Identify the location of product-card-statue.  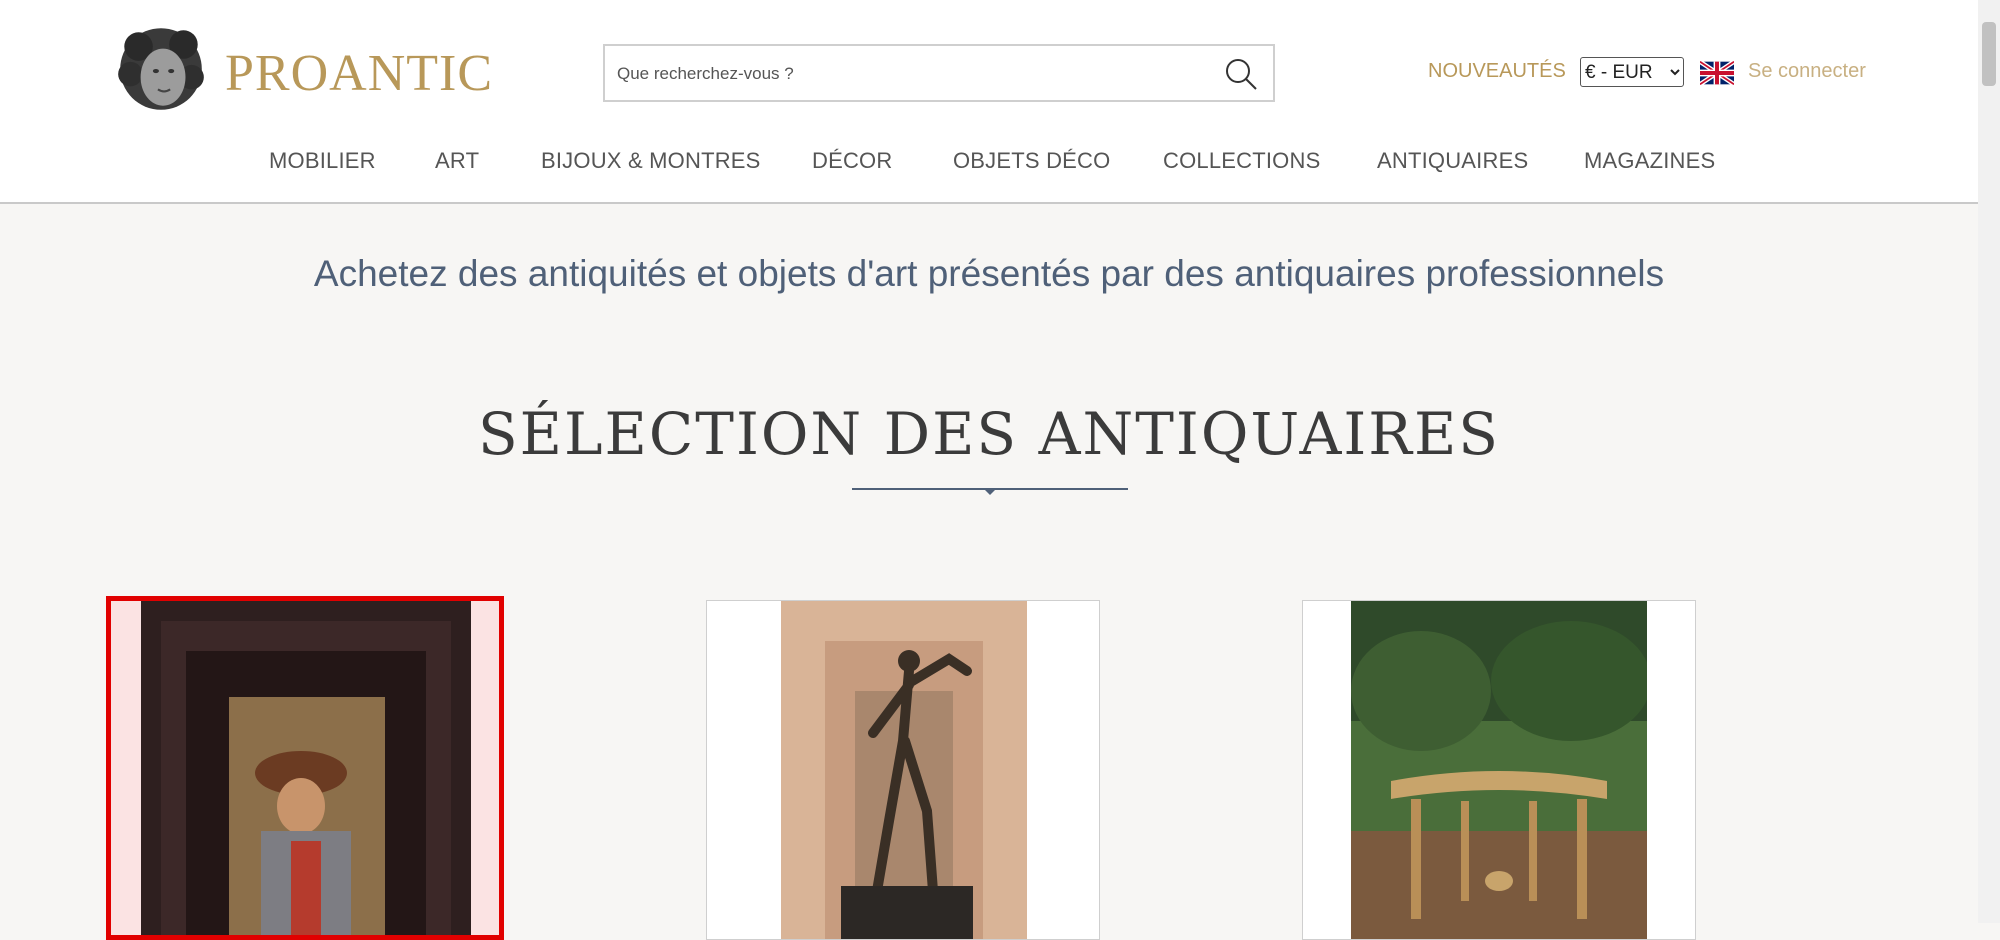
(903, 770).